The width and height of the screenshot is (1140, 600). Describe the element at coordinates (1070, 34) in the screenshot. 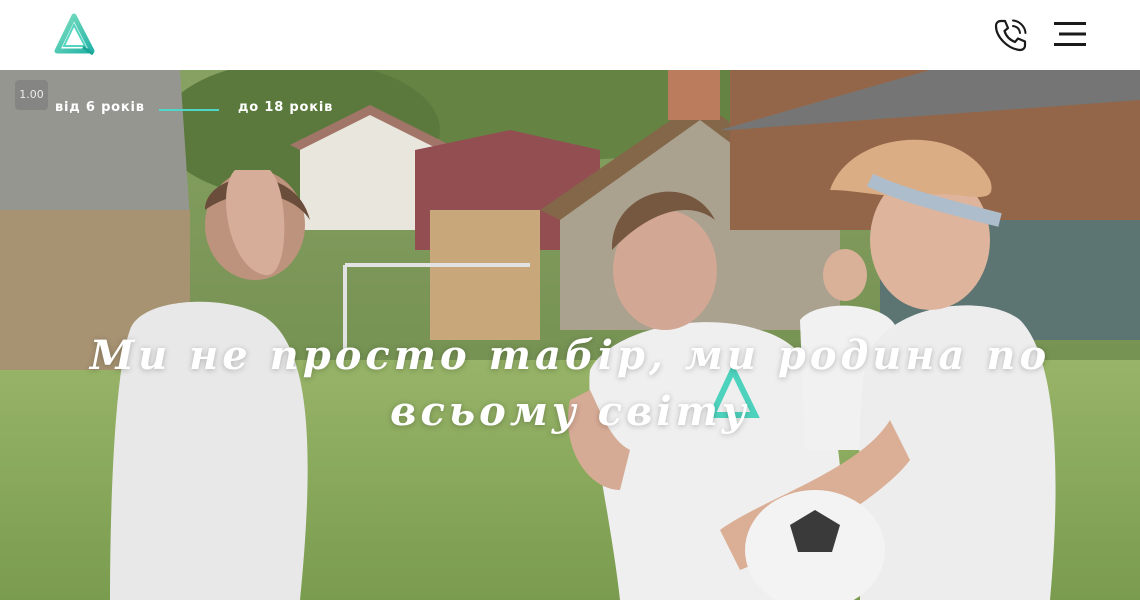

I see `hamburger-menu-icon` at that location.